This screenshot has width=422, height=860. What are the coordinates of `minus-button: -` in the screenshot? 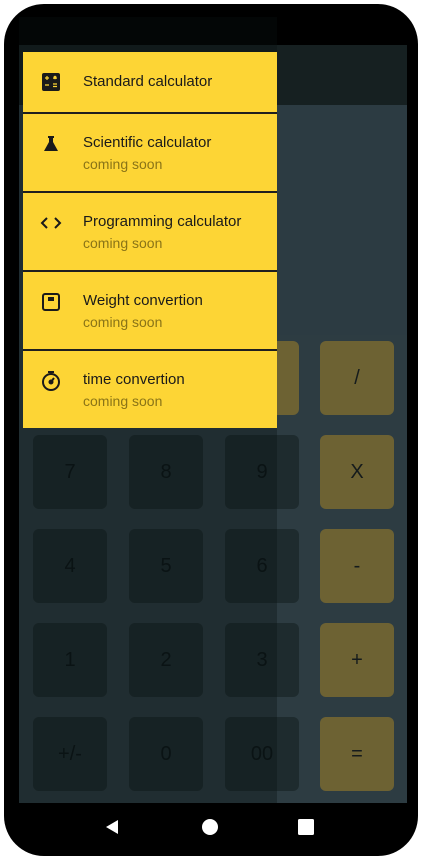 It's located at (357, 566).